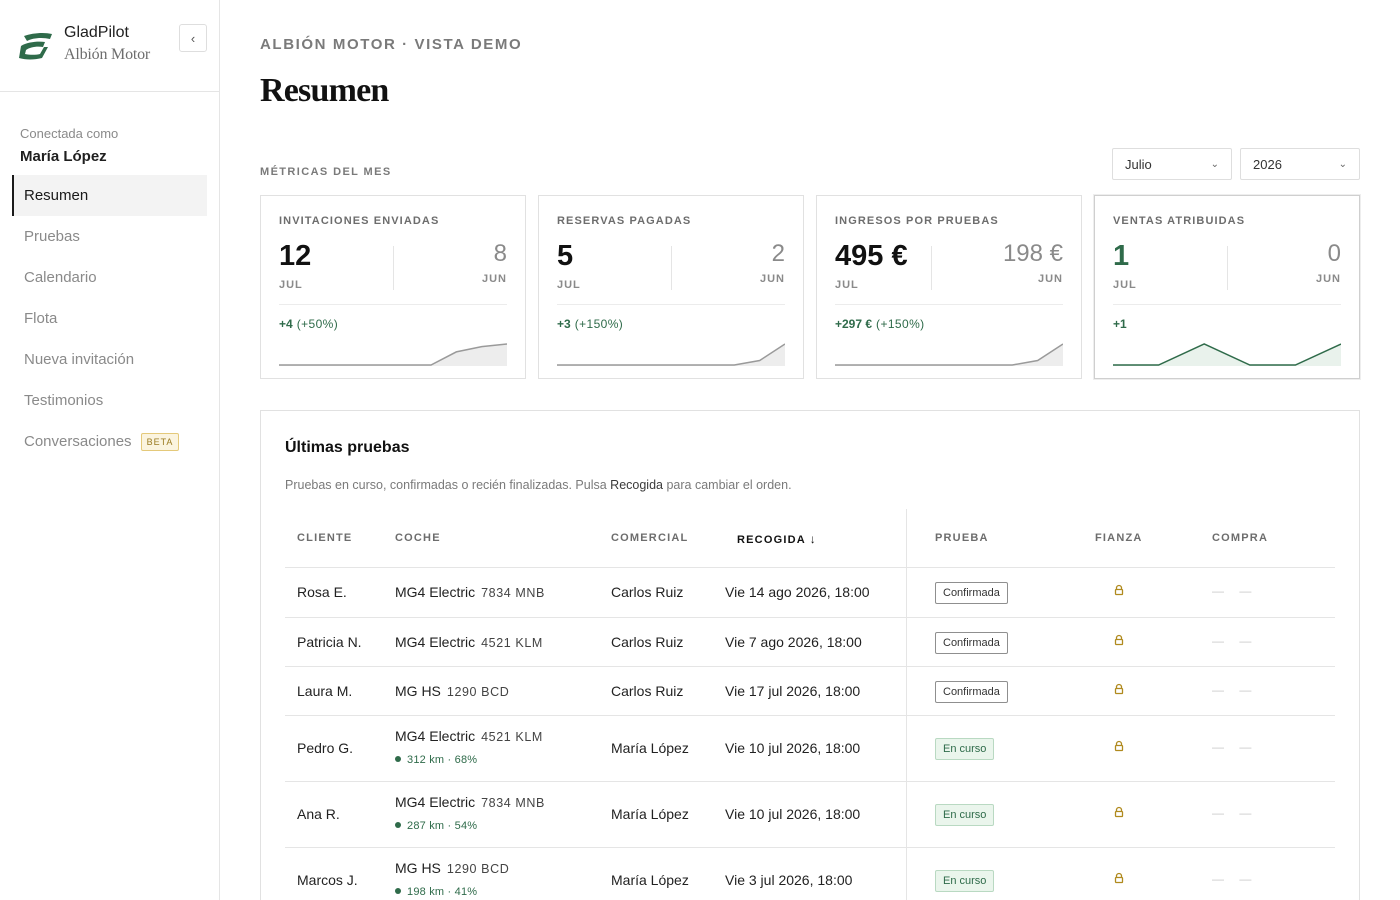  What do you see at coordinates (107, 54) in the screenshot?
I see `dealer-name: Albión Motor` at bounding box center [107, 54].